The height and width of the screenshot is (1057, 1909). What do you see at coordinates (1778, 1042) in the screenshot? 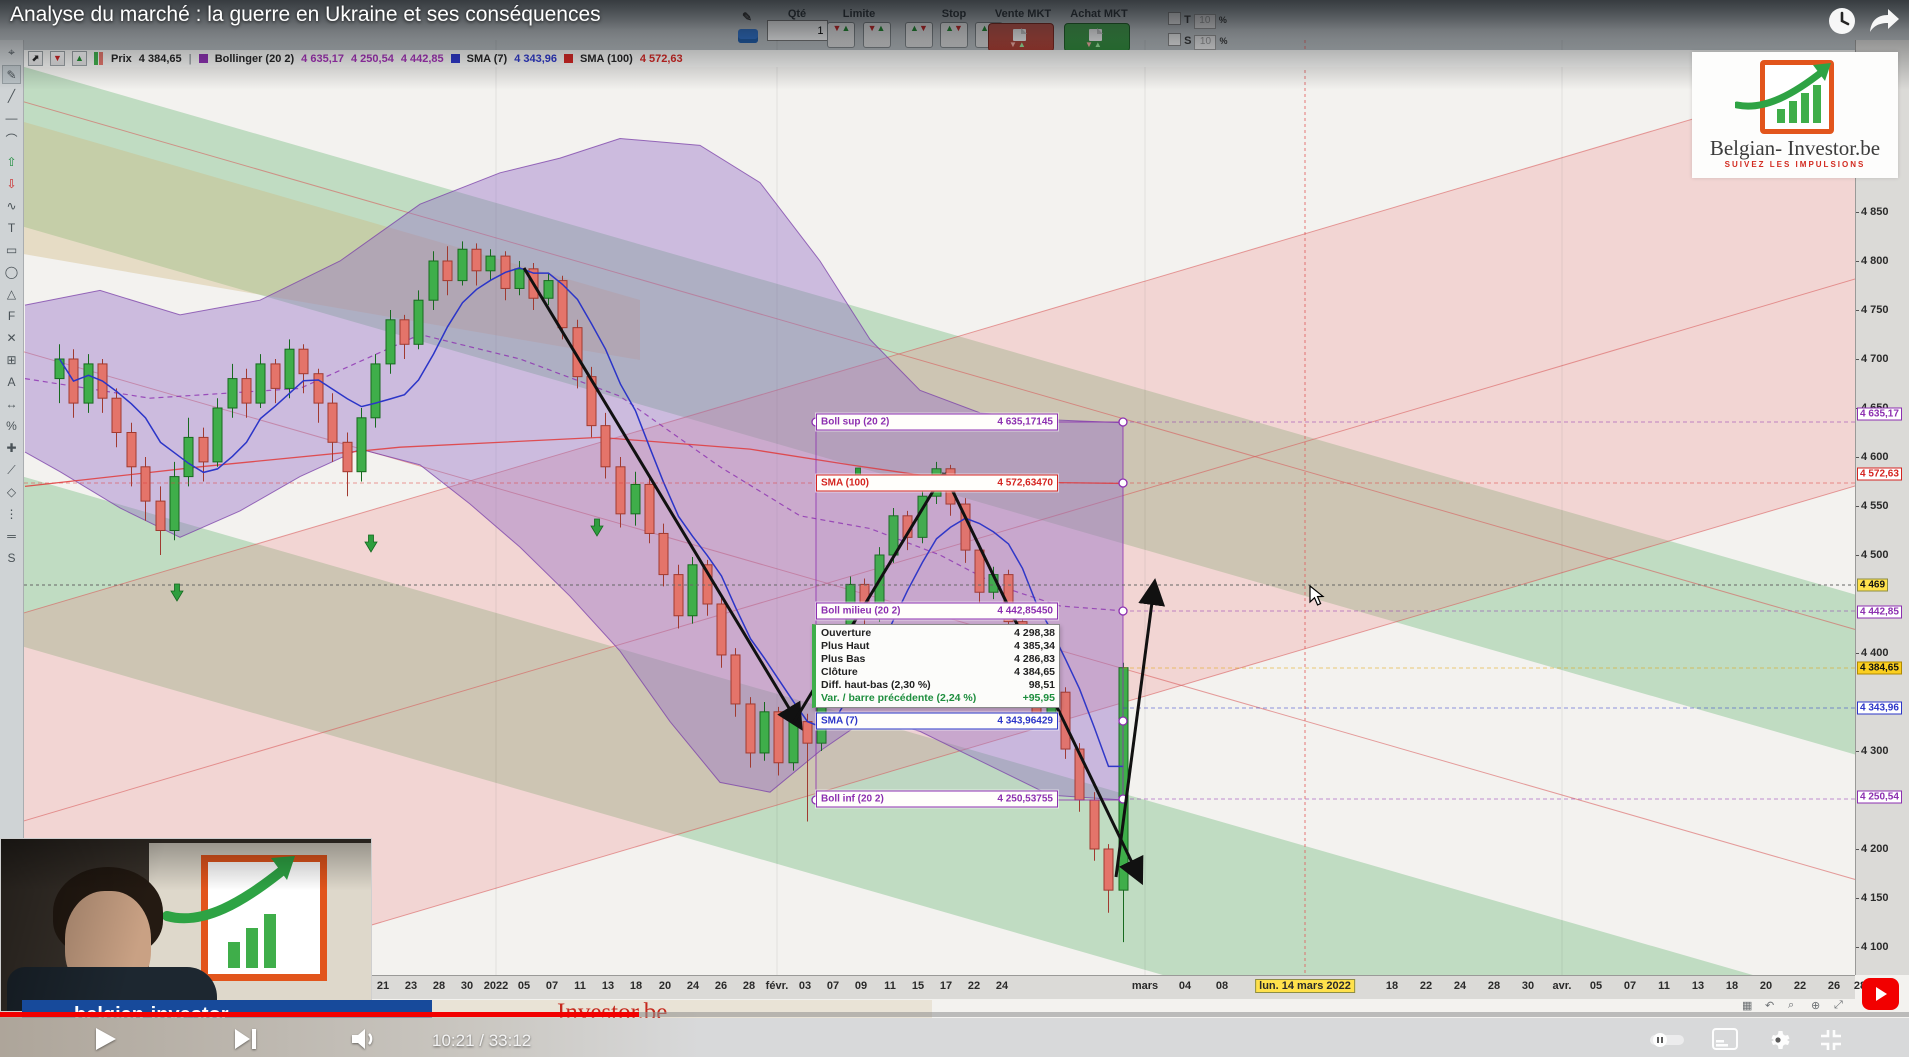
I see `settings-gear-icon` at bounding box center [1778, 1042].